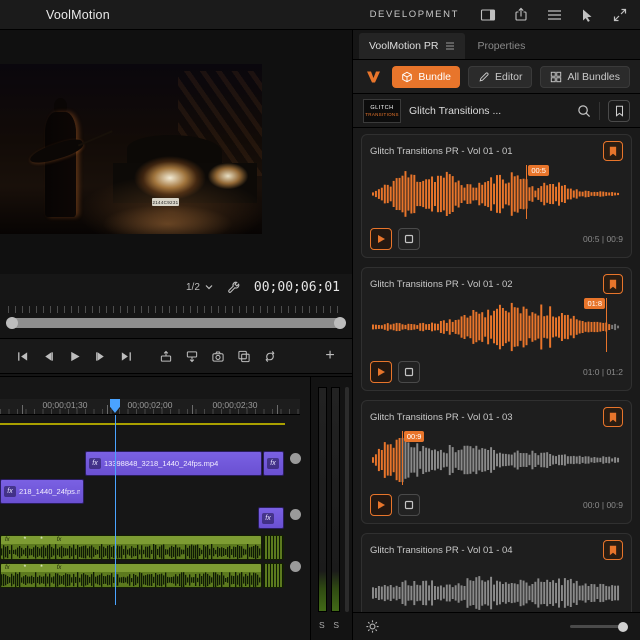 The image size is (640, 640). I want to click on pointer-button, so click(587, 15).